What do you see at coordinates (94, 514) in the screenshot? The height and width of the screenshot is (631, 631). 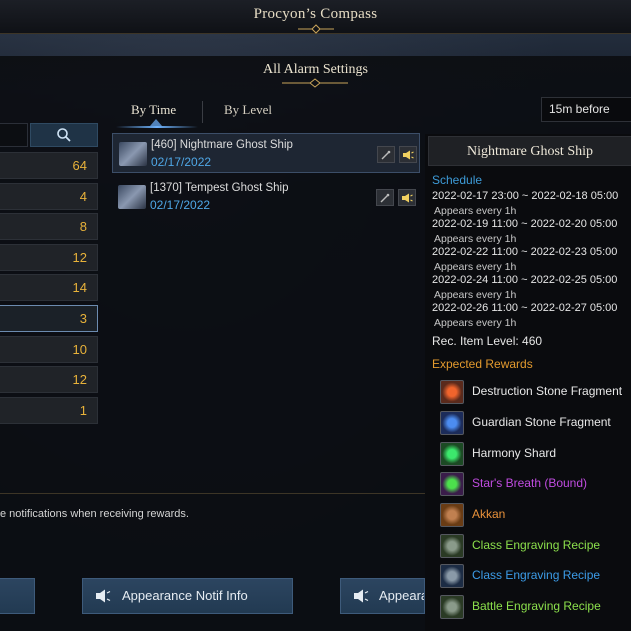 I see `footer-note: e notifications when receiving rewards.` at bounding box center [94, 514].